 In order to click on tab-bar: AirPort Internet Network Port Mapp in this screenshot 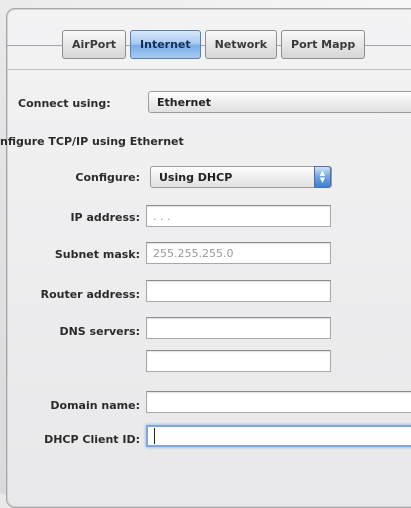, I will do `click(215, 44)`.